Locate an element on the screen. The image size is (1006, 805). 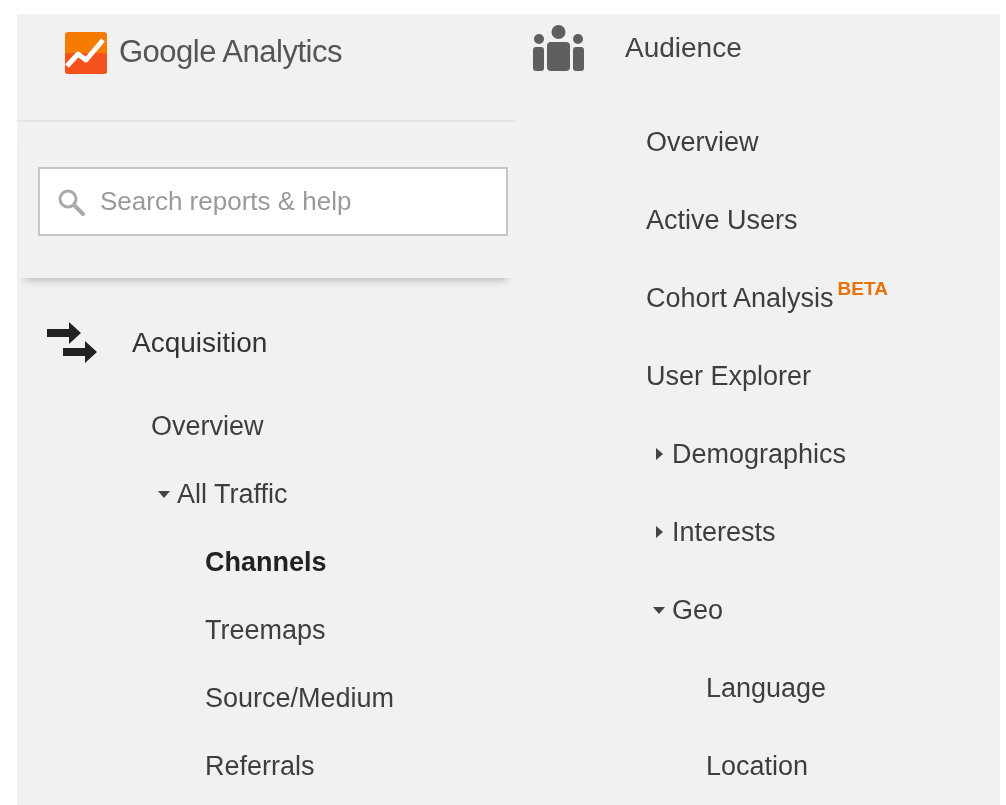
search-icon is located at coordinates (71, 202).